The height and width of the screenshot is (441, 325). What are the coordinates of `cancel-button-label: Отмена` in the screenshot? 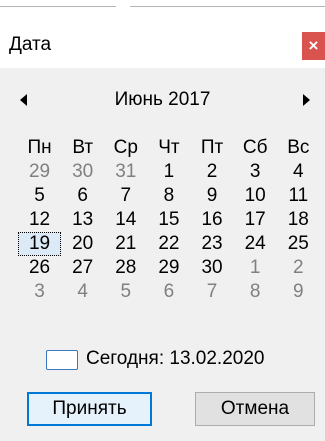 It's located at (255, 408).